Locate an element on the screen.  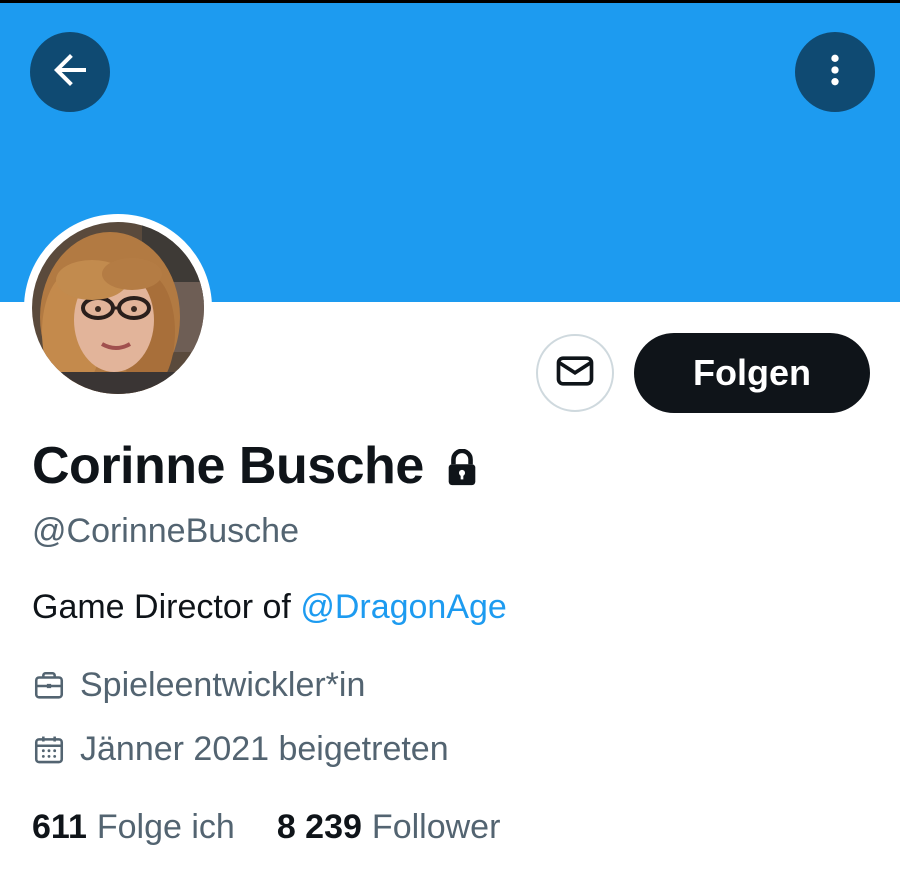
name-row: Corinne Busche is located at coordinates (256, 466).